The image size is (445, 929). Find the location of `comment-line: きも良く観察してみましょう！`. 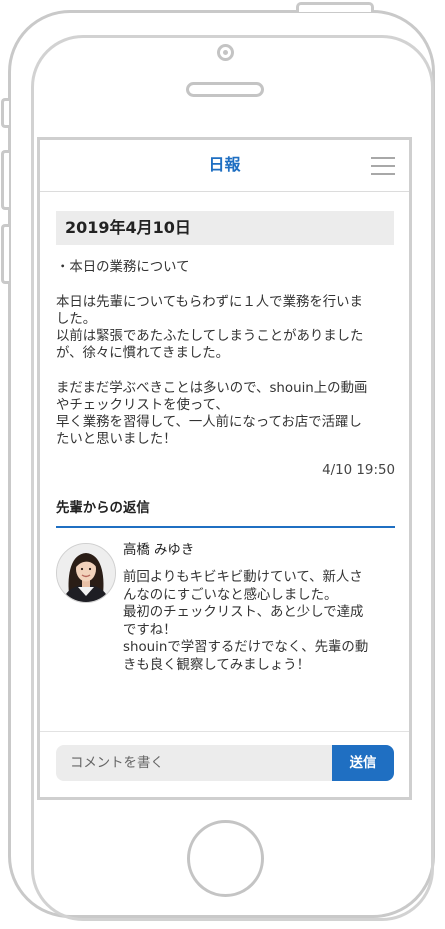

comment-line: きも良く観察してみましょう！ is located at coordinates (217, 665).